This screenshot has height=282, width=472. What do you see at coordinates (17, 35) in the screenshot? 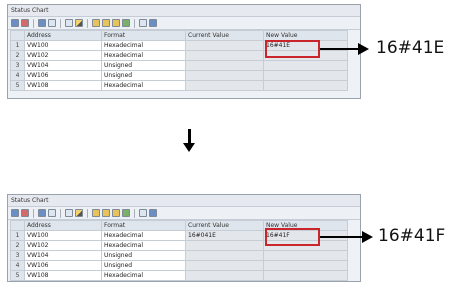
I see `header-corner` at bounding box center [17, 35].